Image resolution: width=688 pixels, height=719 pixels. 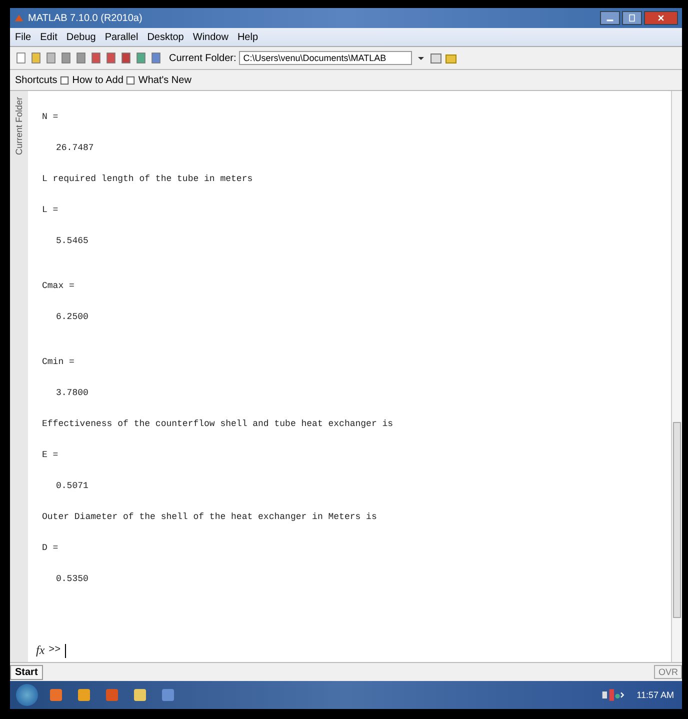 I want to click on command-prompt: >>, so click(x=54, y=650).